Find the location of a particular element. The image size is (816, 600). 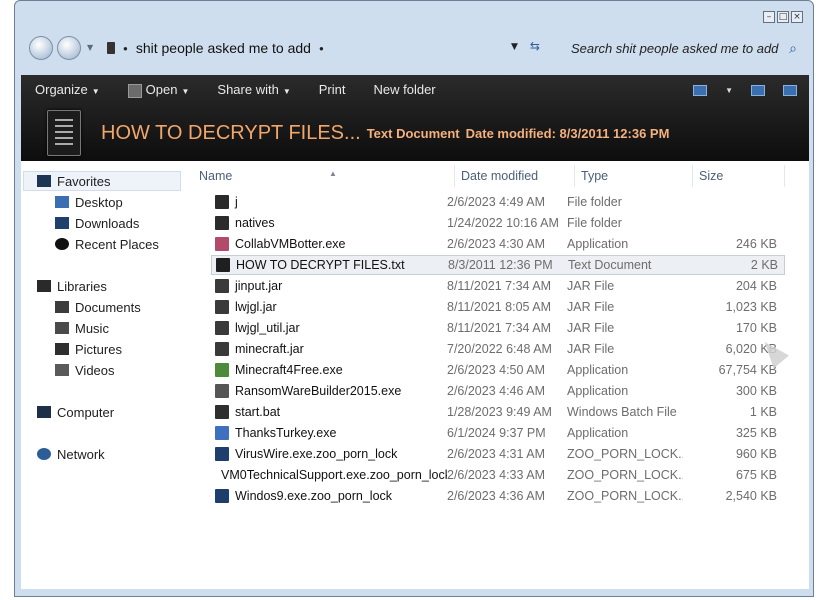

maximize-button: □ is located at coordinates (783, 17).